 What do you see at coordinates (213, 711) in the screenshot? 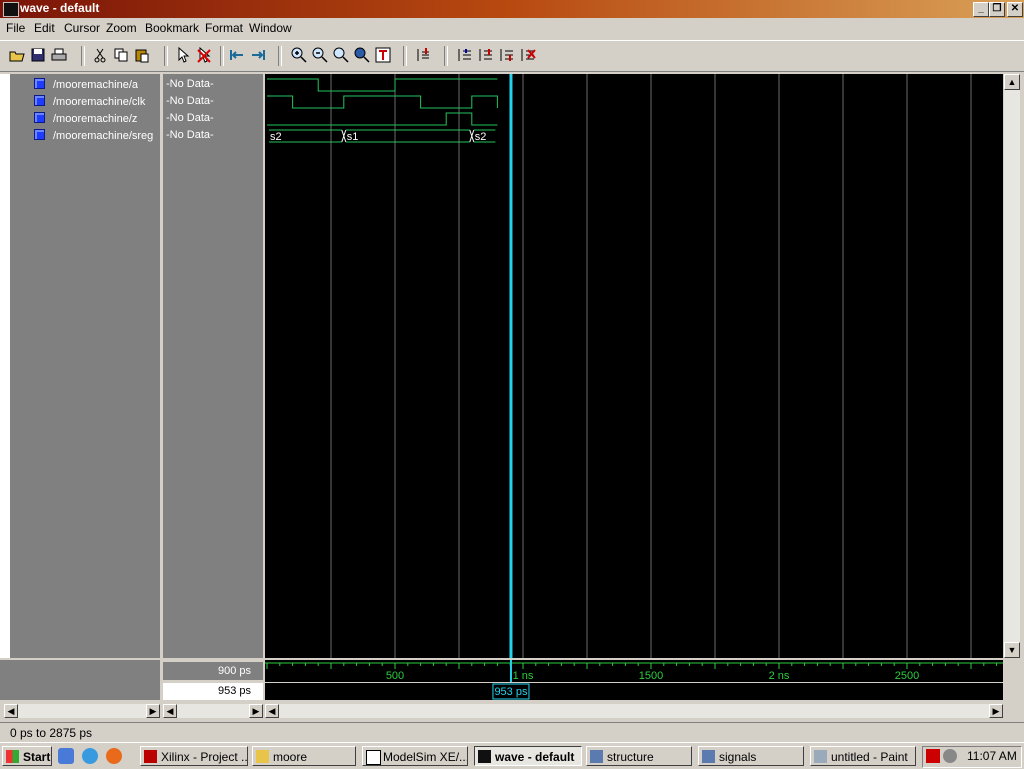
I see `value-hscrollbar: ◀ ▶` at bounding box center [213, 711].